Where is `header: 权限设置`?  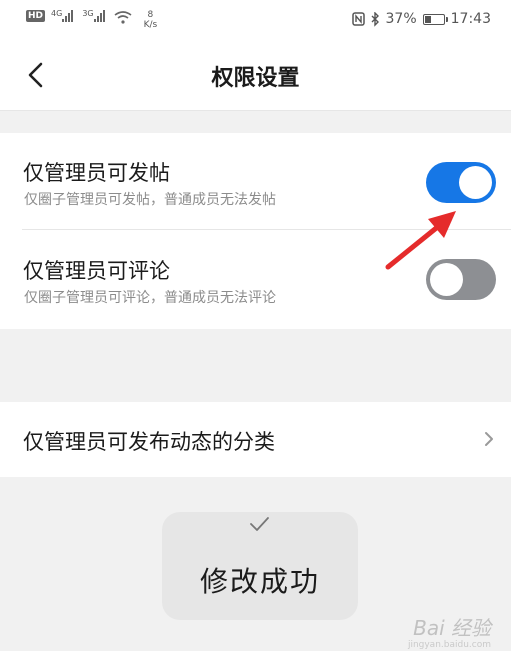 header: 权限设置 is located at coordinates (255, 75).